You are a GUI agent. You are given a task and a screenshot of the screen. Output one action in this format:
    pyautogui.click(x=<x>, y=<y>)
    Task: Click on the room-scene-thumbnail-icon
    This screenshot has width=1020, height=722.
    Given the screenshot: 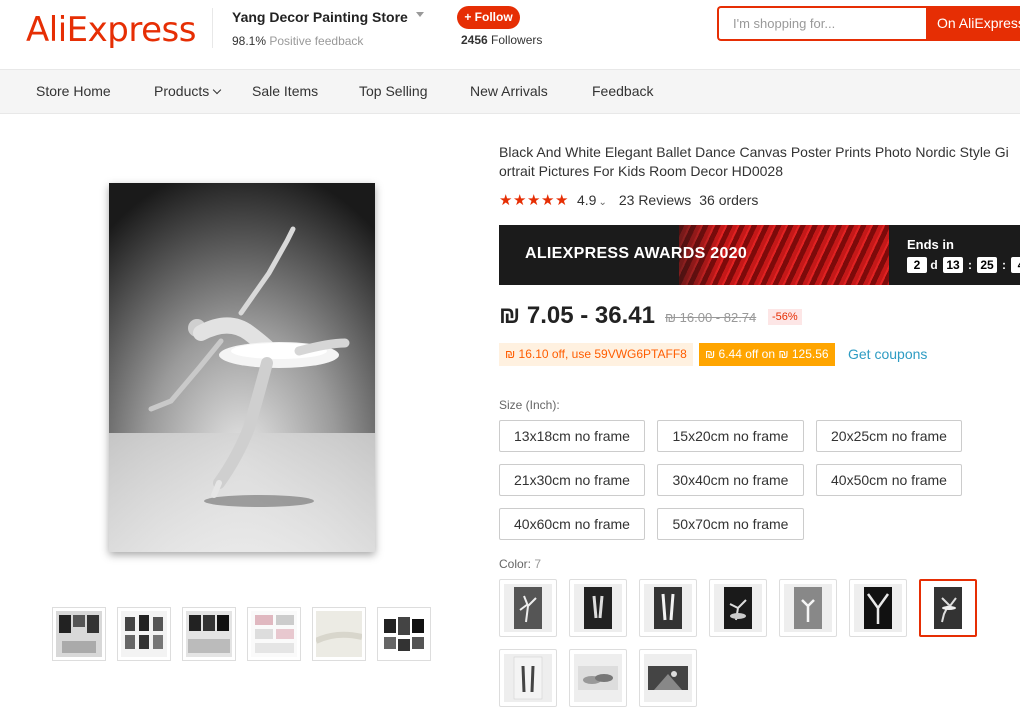 What is the action you would take?
    pyautogui.click(x=79, y=634)
    